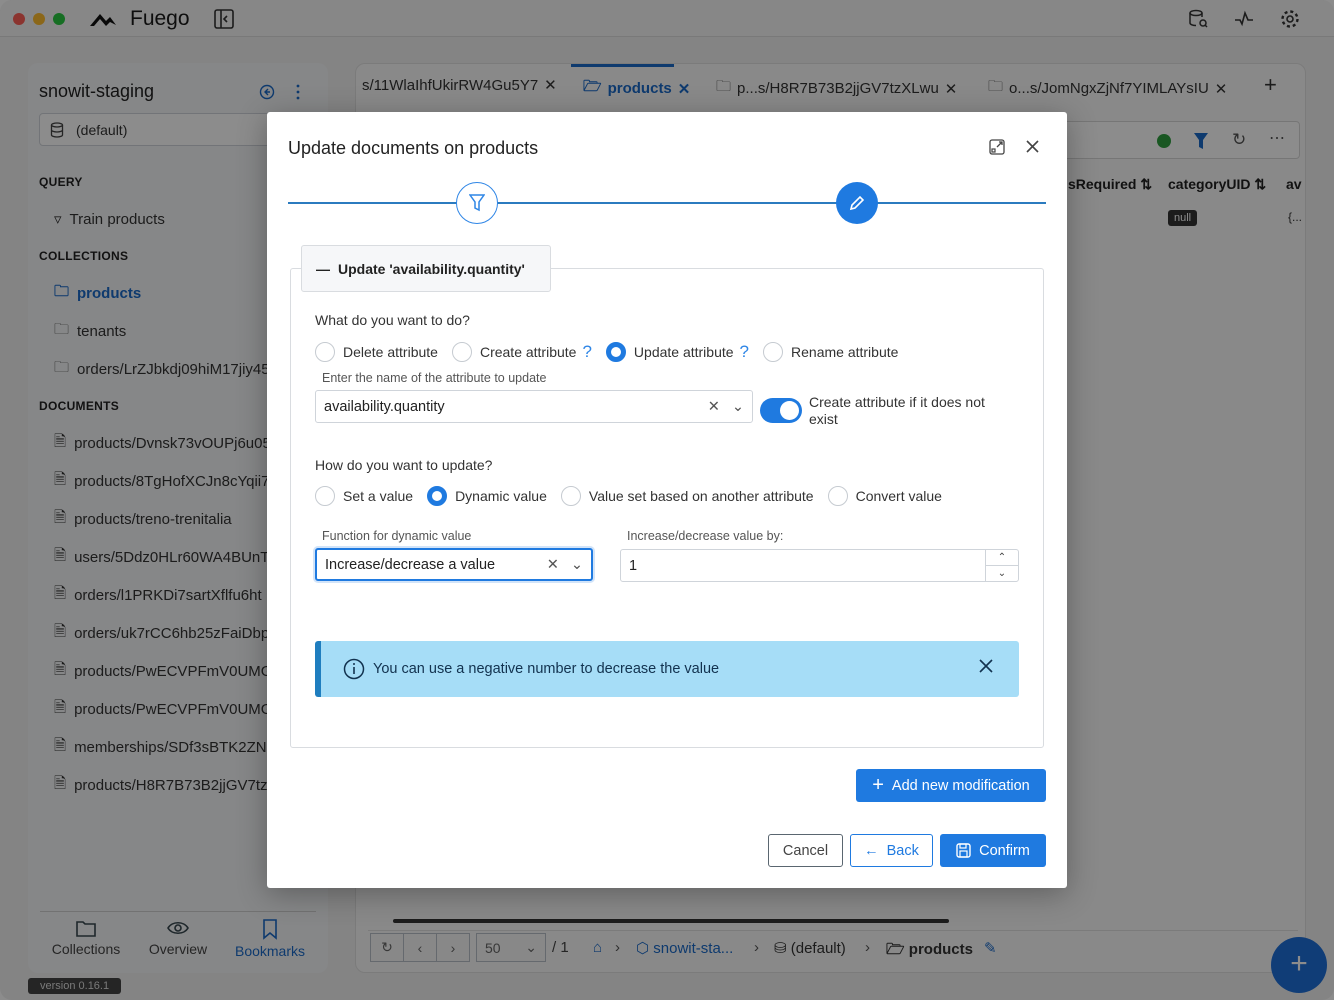  What do you see at coordinates (677, 352) in the screenshot?
I see `radio-update-attribute: Update attribute?` at bounding box center [677, 352].